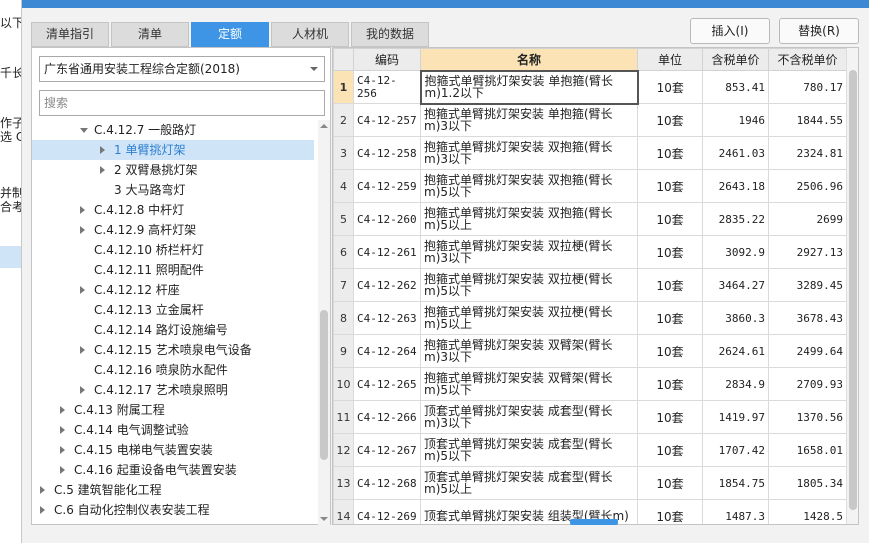  Describe the element at coordinates (173, 150) in the screenshot. I see `tree-node: 1 单臂挑灯架` at that location.